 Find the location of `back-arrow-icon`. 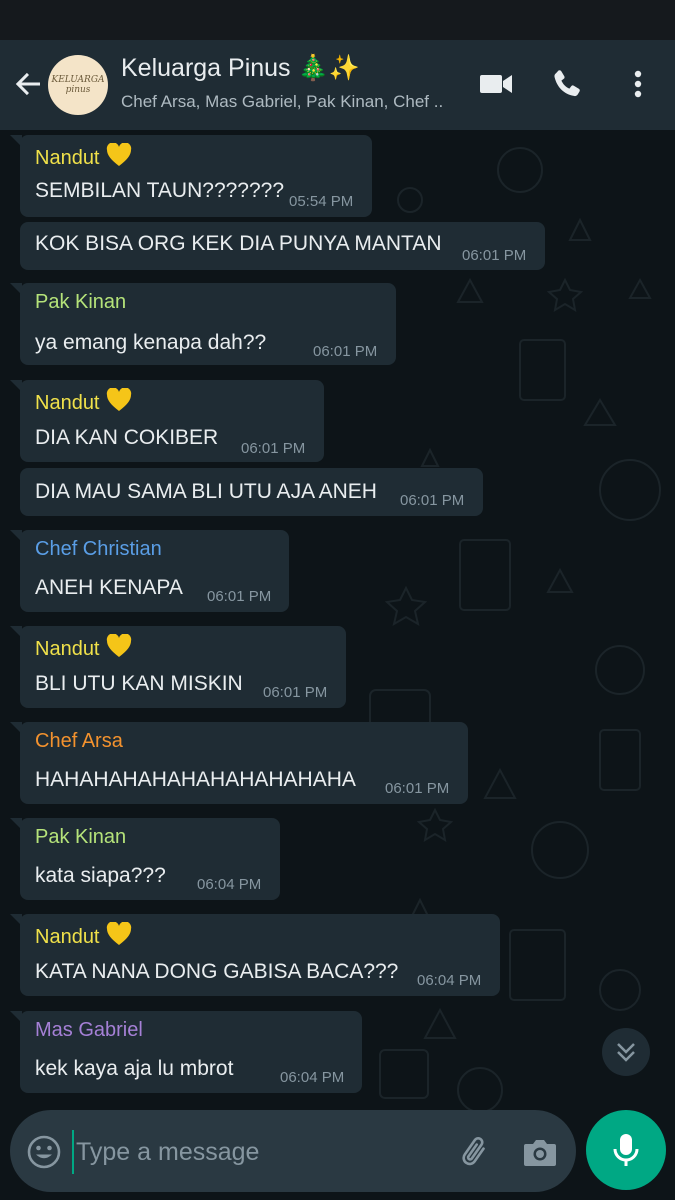

back-arrow-icon is located at coordinates (28, 84).